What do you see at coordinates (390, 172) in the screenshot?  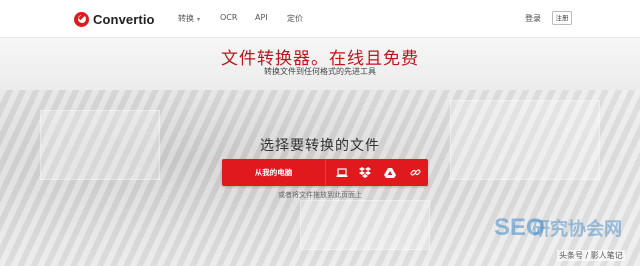 I see `google-drive-icon` at bounding box center [390, 172].